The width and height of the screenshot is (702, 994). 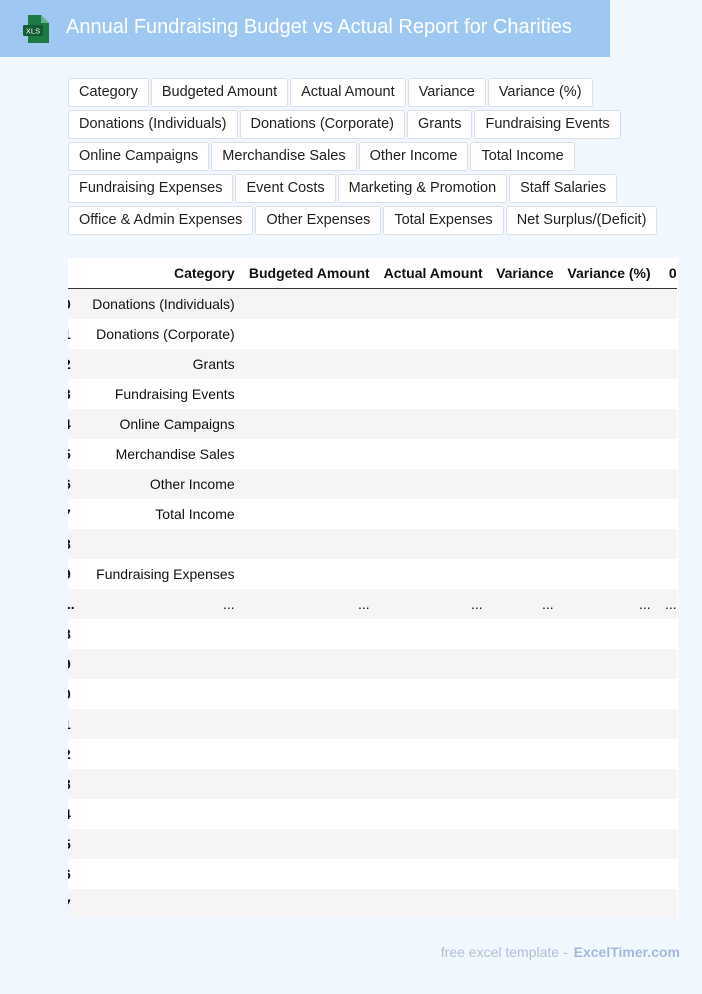 What do you see at coordinates (153, 124) in the screenshot?
I see `column-chip: Donations (Individuals)` at bounding box center [153, 124].